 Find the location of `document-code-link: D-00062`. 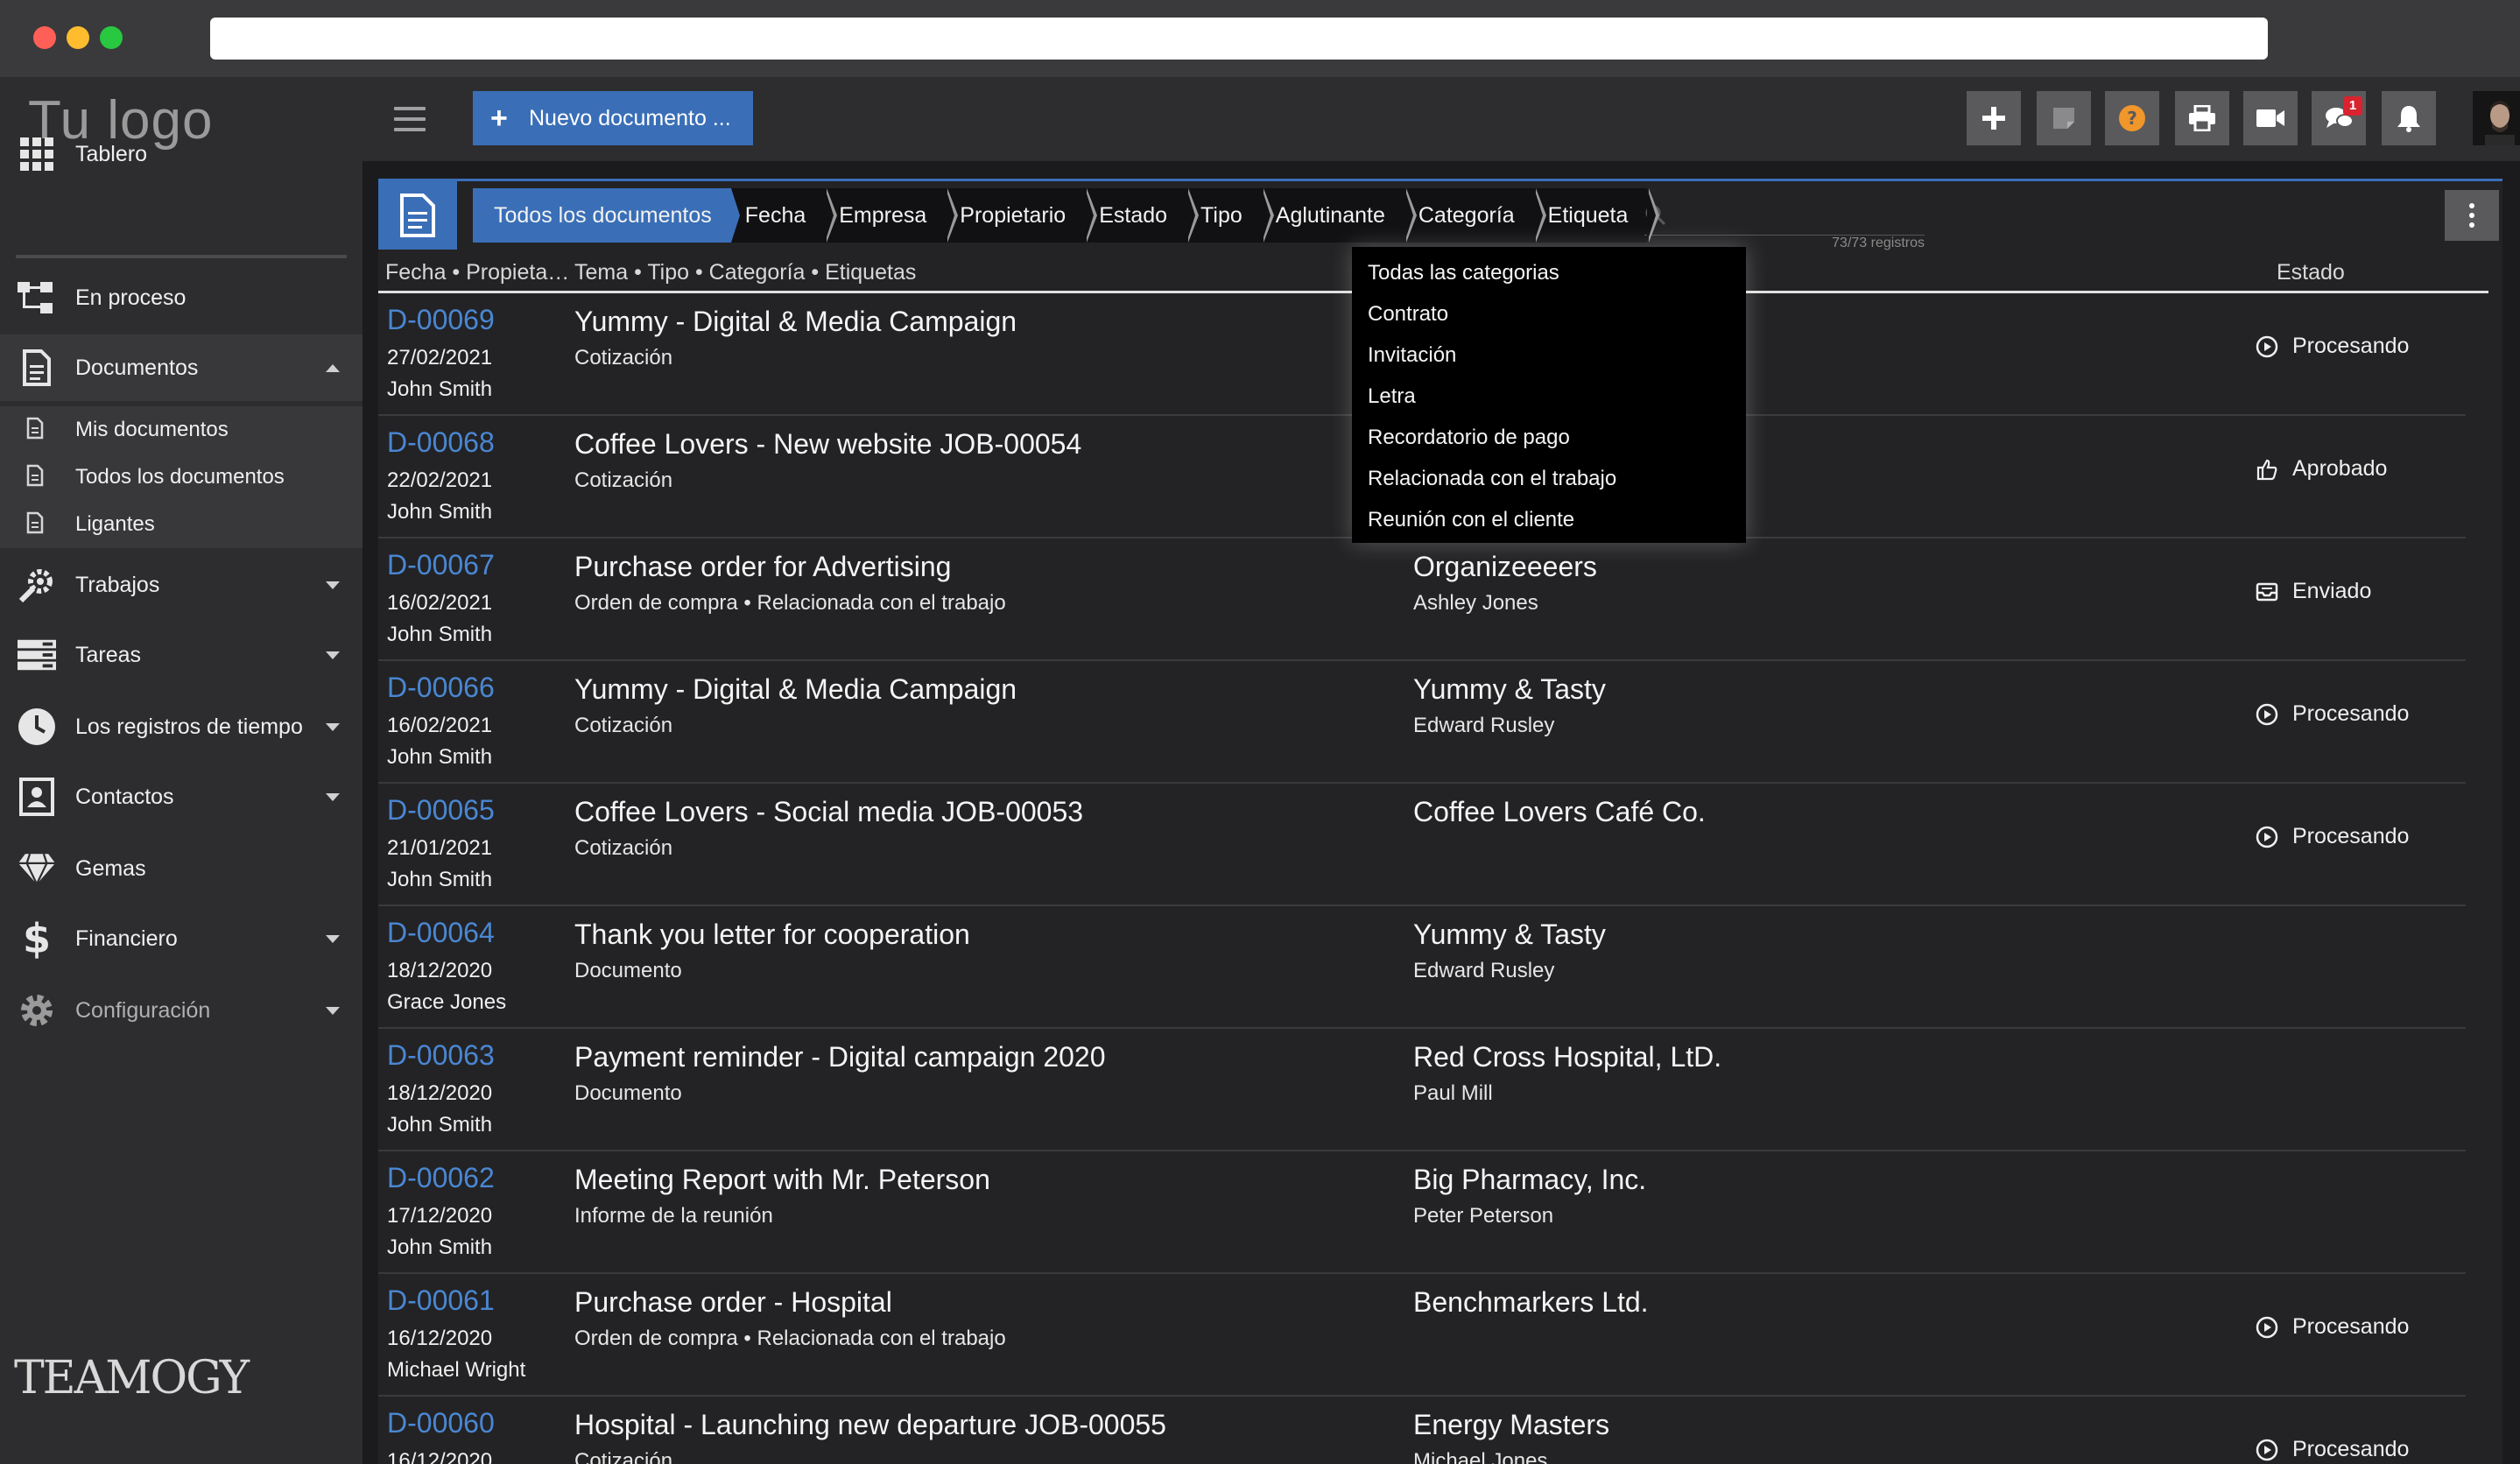

document-code-link: D-00062 is located at coordinates (441, 1178).